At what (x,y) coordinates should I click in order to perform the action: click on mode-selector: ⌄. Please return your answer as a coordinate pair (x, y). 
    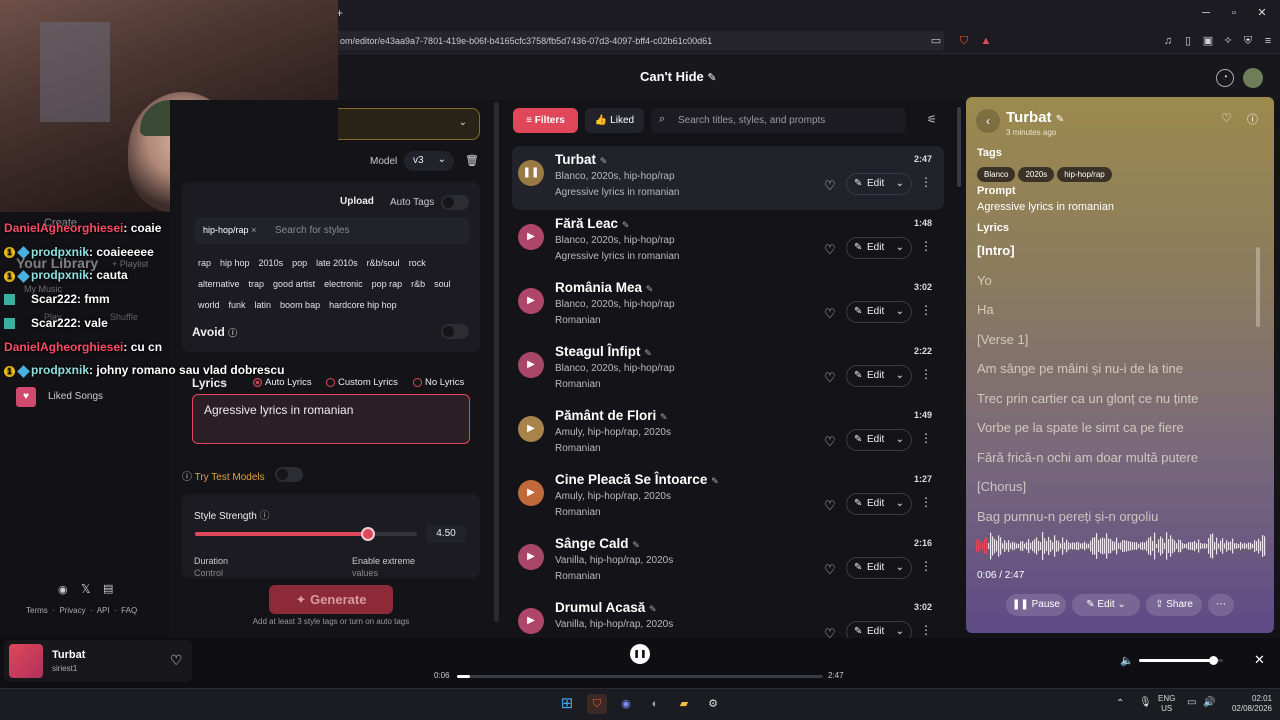
    Looking at the image, I should click on (409, 124).